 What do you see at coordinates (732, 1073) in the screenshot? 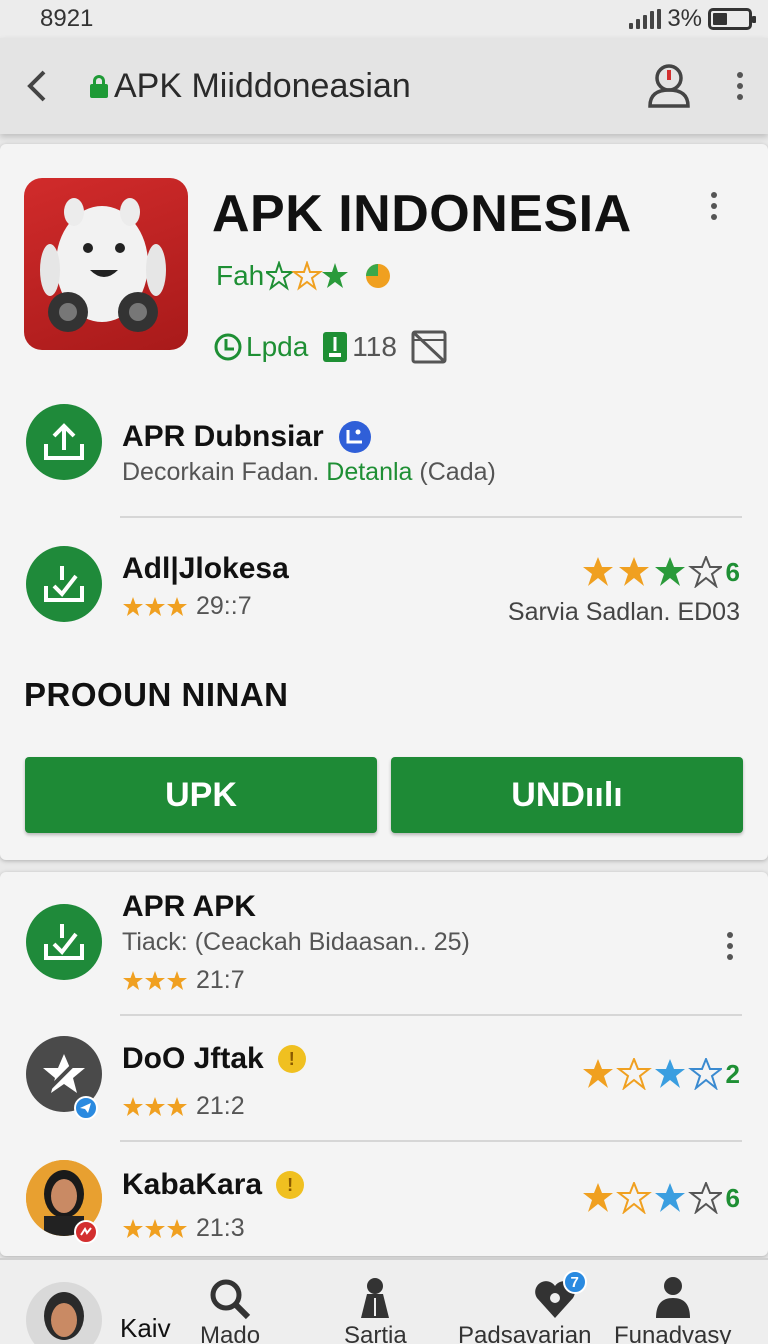
I see `rating-count: 2` at bounding box center [732, 1073].